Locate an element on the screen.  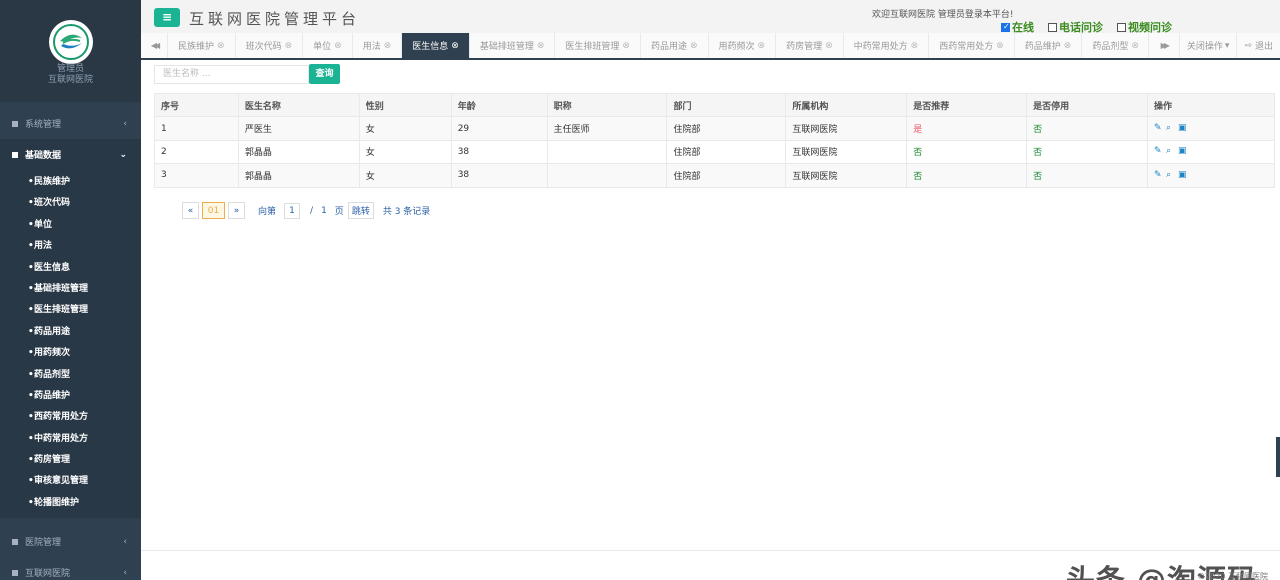
column-header: 是否停用 is located at coordinates (1087, 105).